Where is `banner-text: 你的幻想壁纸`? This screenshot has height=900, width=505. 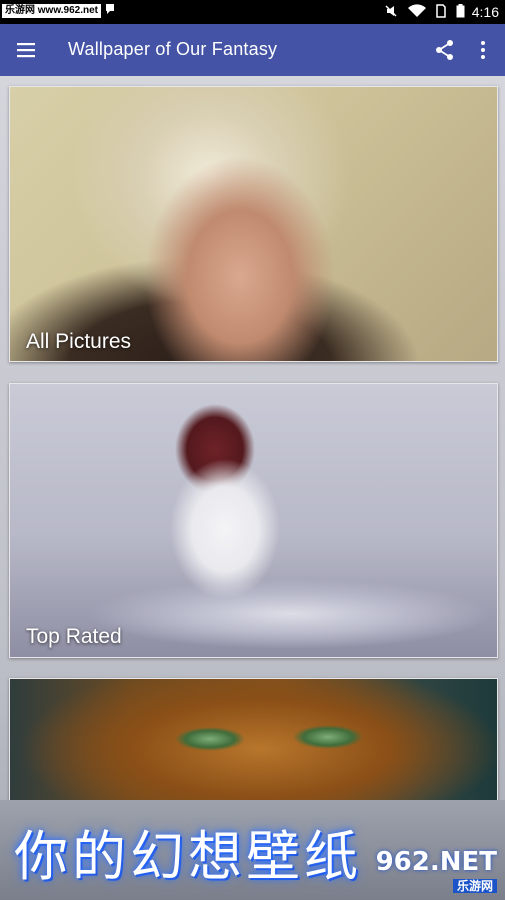 banner-text: 你的幻想壁纸 is located at coordinates (188, 856).